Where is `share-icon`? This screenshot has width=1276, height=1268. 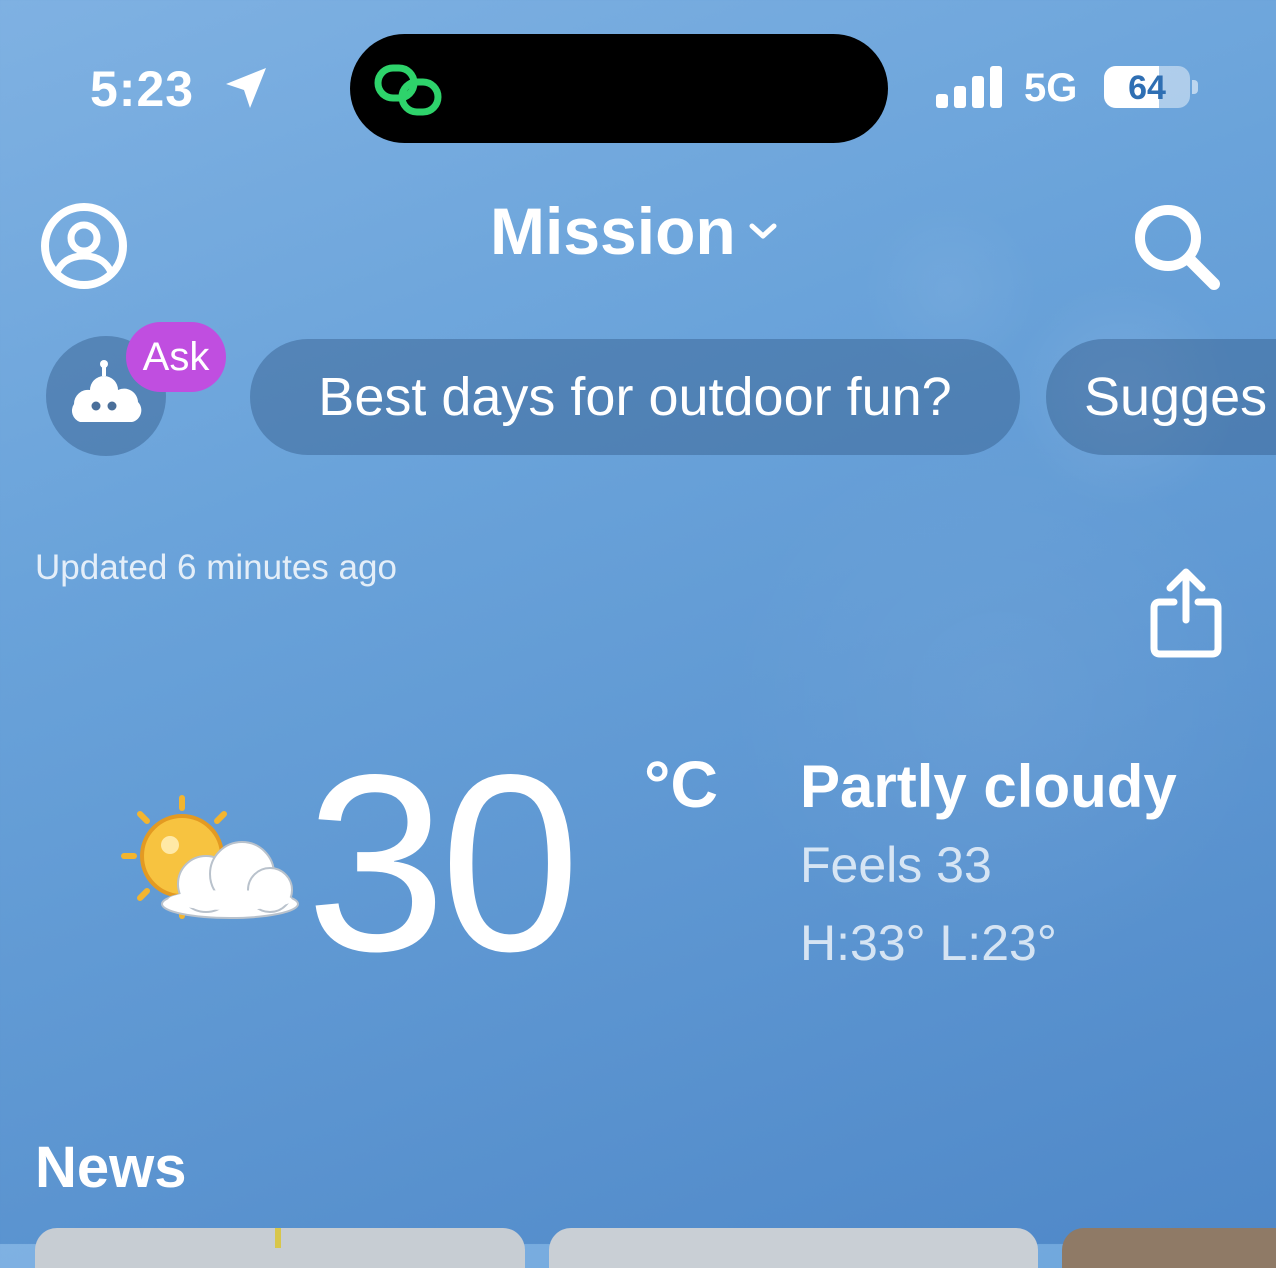
share-icon is located at coordinates (1186, 613).